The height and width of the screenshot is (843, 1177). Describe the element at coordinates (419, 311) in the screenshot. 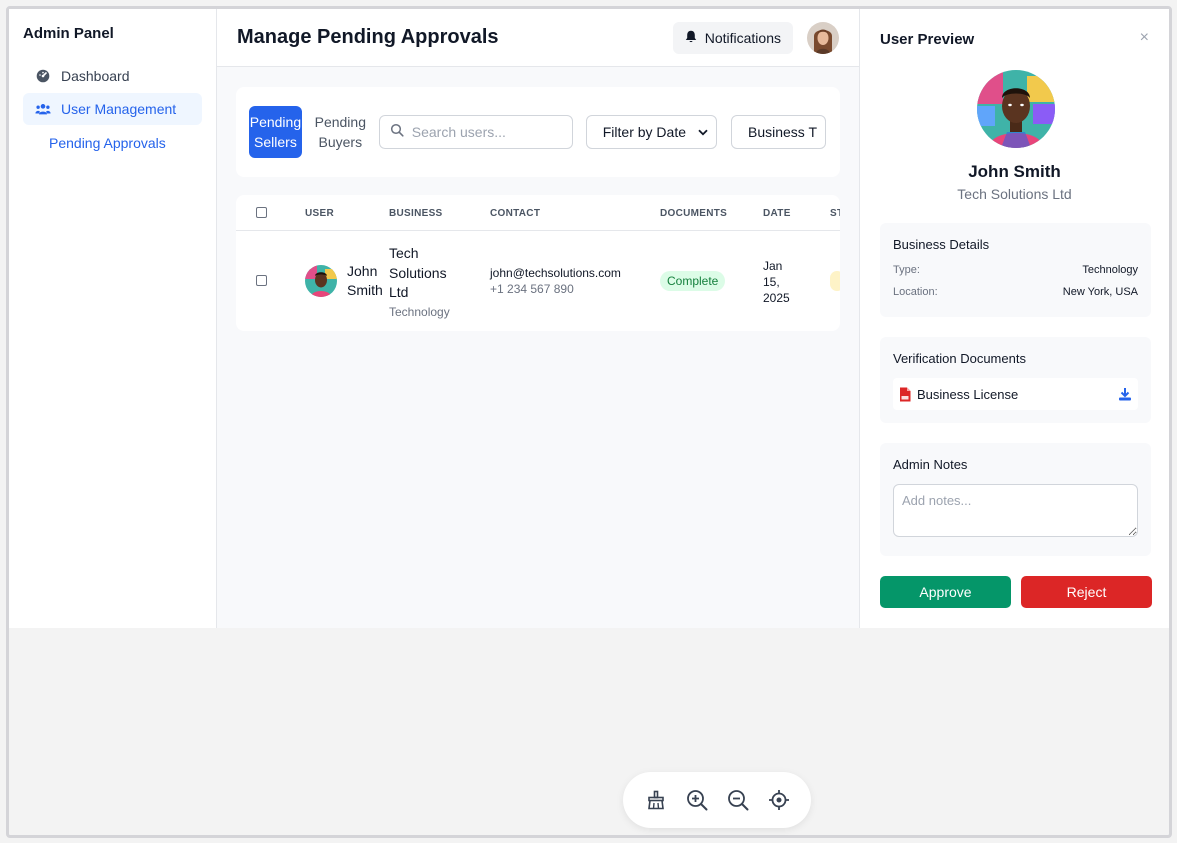

I see `business-type: Technology` at that location.